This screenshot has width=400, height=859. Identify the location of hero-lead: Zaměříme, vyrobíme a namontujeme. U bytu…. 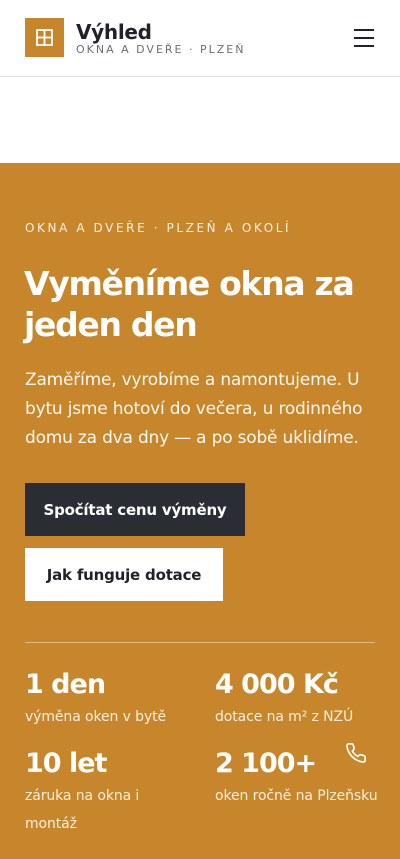
(194, 409).